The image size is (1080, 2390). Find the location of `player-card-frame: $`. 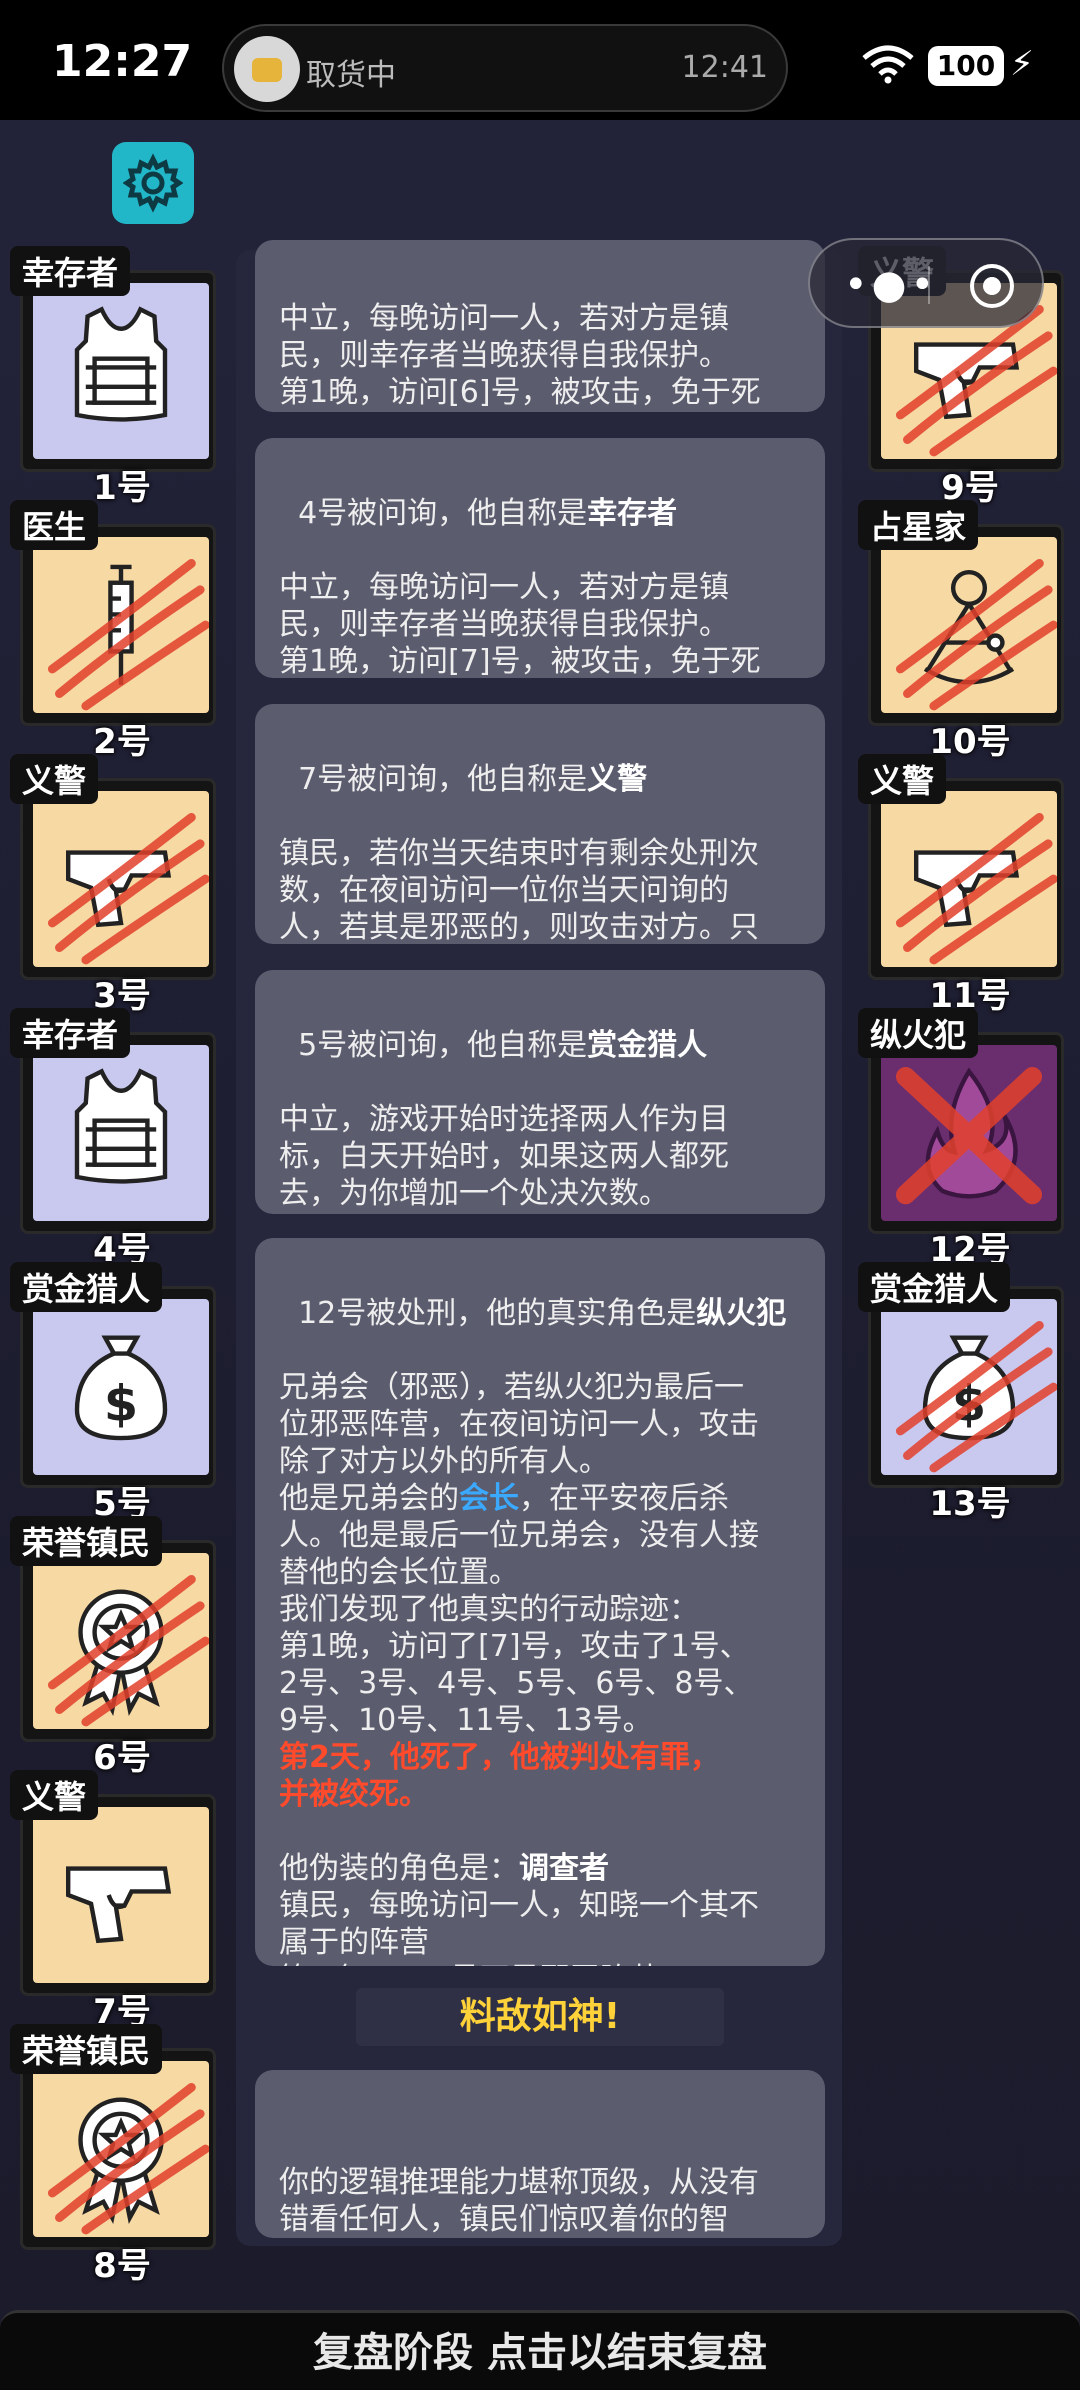

player-card-frame: $ is located at coordinates (966, 1387).